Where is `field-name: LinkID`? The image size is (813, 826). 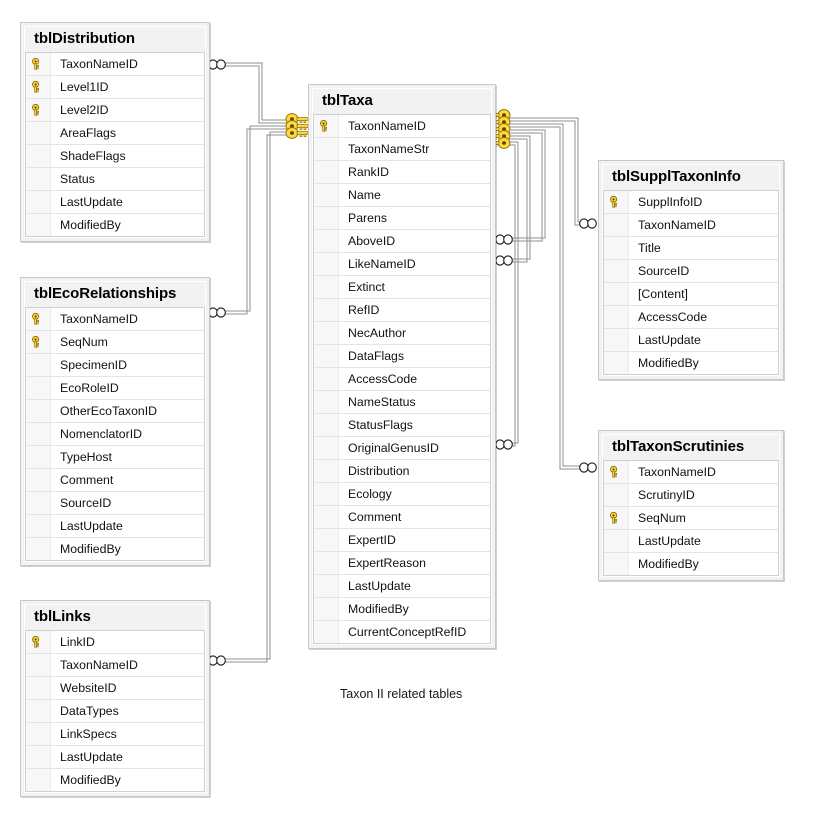 field-name: LinkID is located at coordinates (77, 642).